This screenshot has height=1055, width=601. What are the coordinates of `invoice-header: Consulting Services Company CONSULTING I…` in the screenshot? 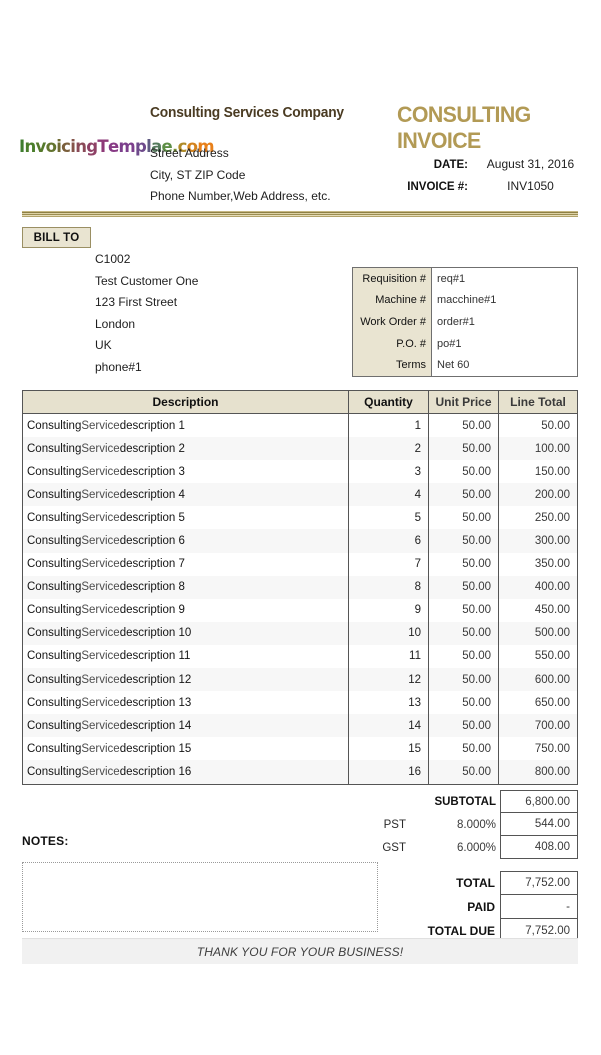 It's located at (300, 150).